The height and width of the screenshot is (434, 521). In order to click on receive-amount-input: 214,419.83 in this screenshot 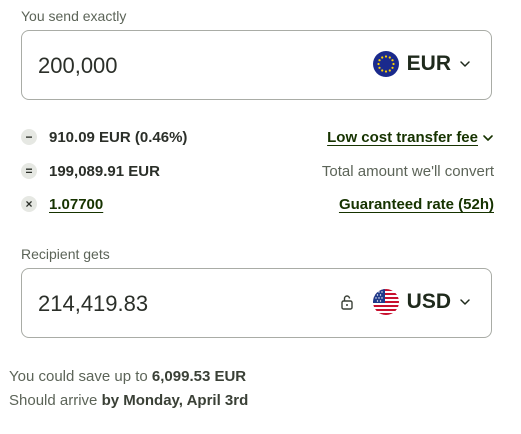, I will do `click(93, 304)`.